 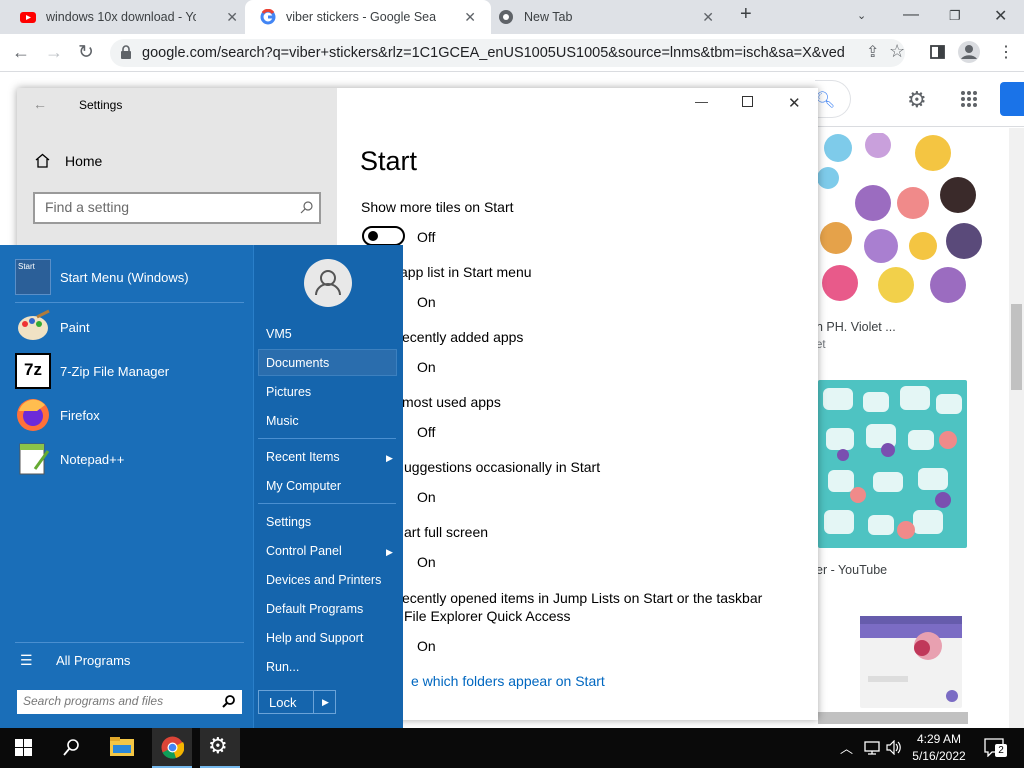 What do you see at coordinates (130, 415) in the screenshot?
I see `program-firefox: Firefox` at bounding box center [130, 415].